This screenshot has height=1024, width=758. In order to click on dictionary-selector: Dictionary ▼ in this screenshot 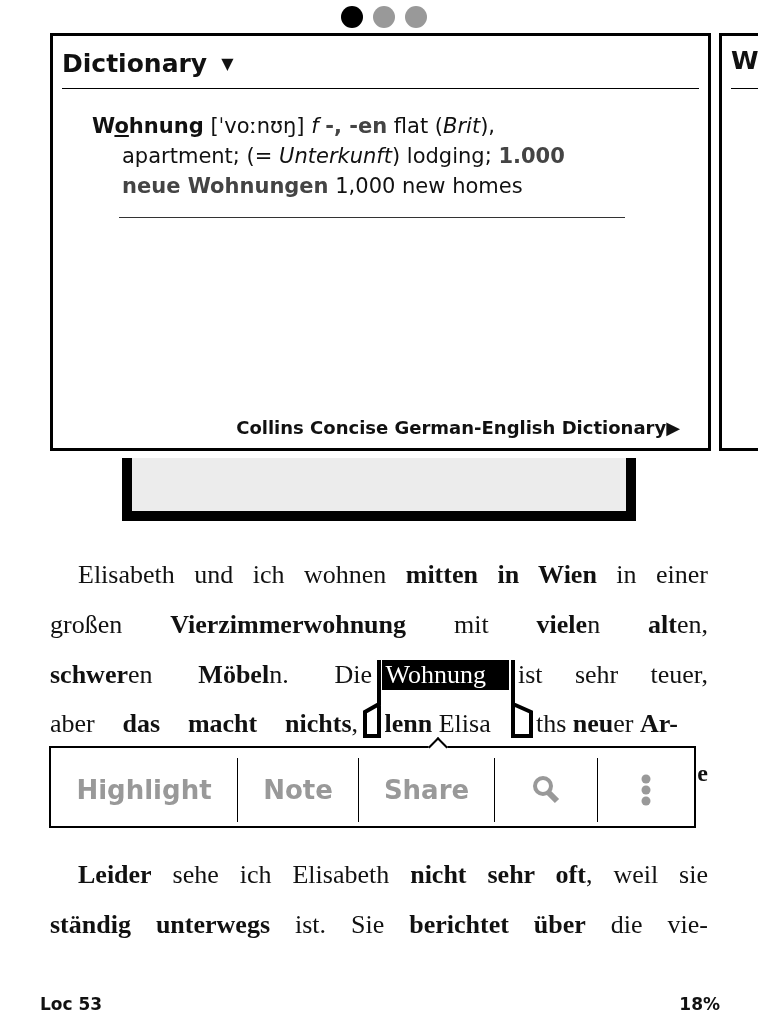, I will do `click(148, 63)`.